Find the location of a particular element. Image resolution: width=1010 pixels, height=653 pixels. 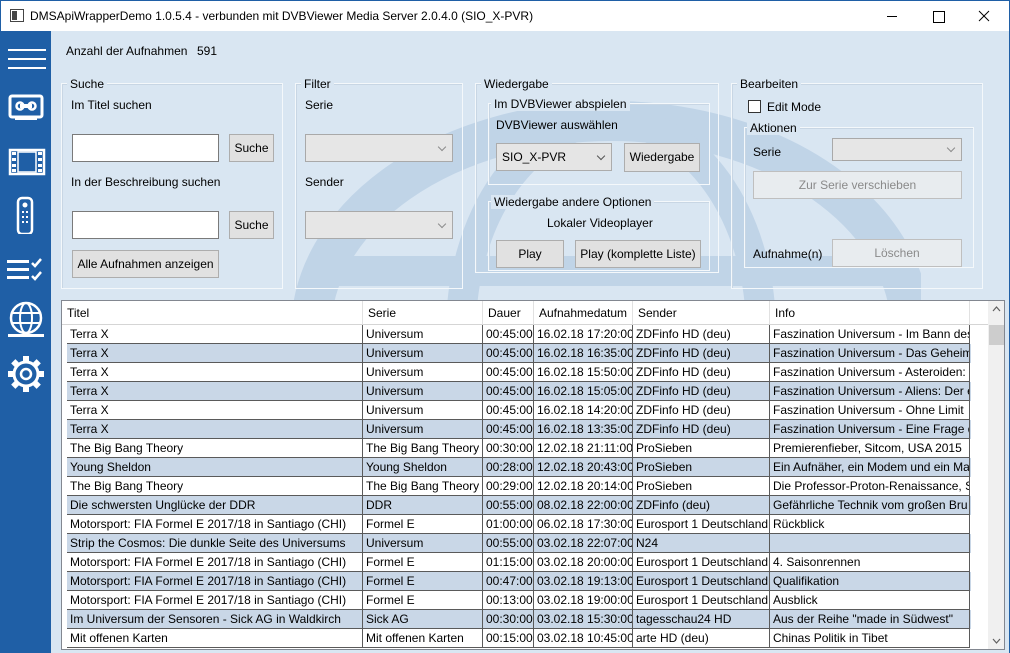

column-header-date: Aufnahmedatum is located at coordinates (583, 313).